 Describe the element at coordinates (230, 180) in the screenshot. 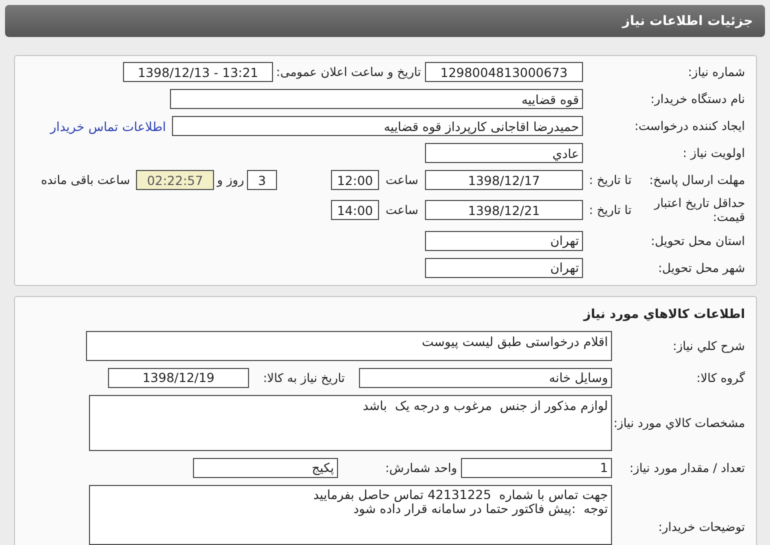

I see `field-label: روز و` at that location.